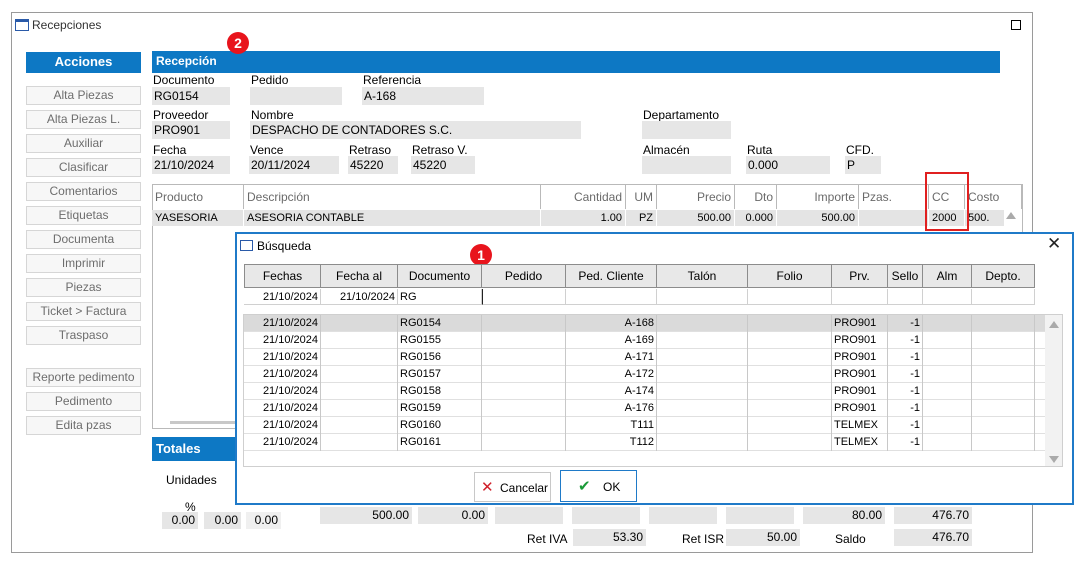 The height and width of the screenshot is (567, 1082). What do you see at coordinates (905, 276) in the screenshot?
I see `busqueda-column-header: Sello` at bounding box center [905, 276].